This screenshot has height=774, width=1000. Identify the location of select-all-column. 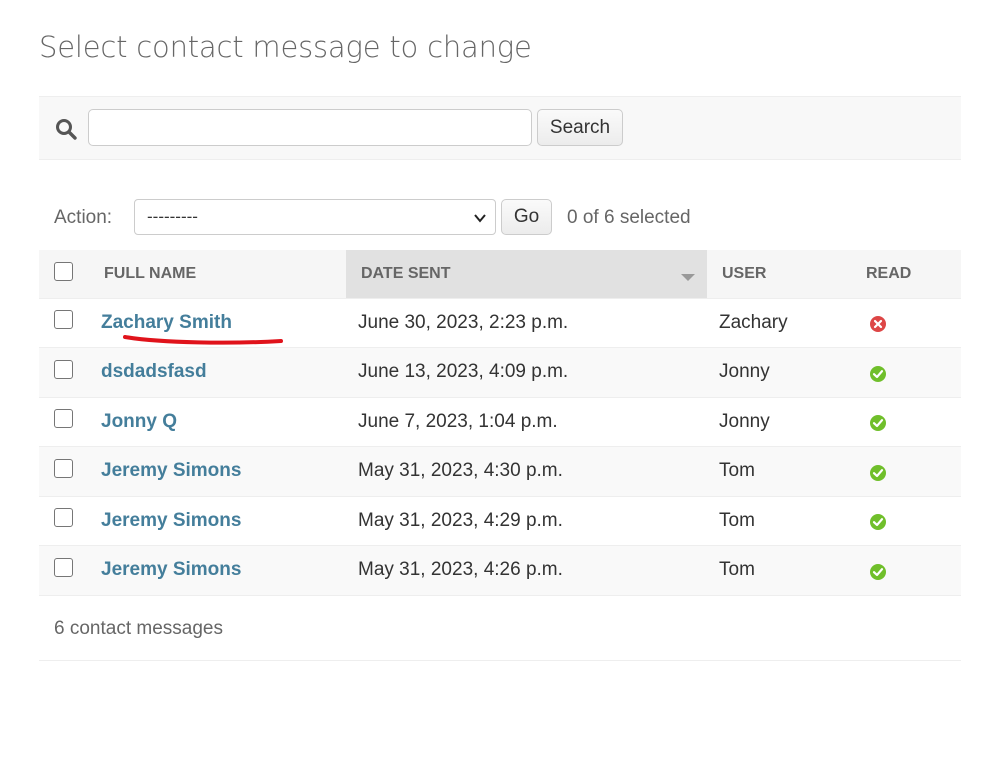
(70, 274).